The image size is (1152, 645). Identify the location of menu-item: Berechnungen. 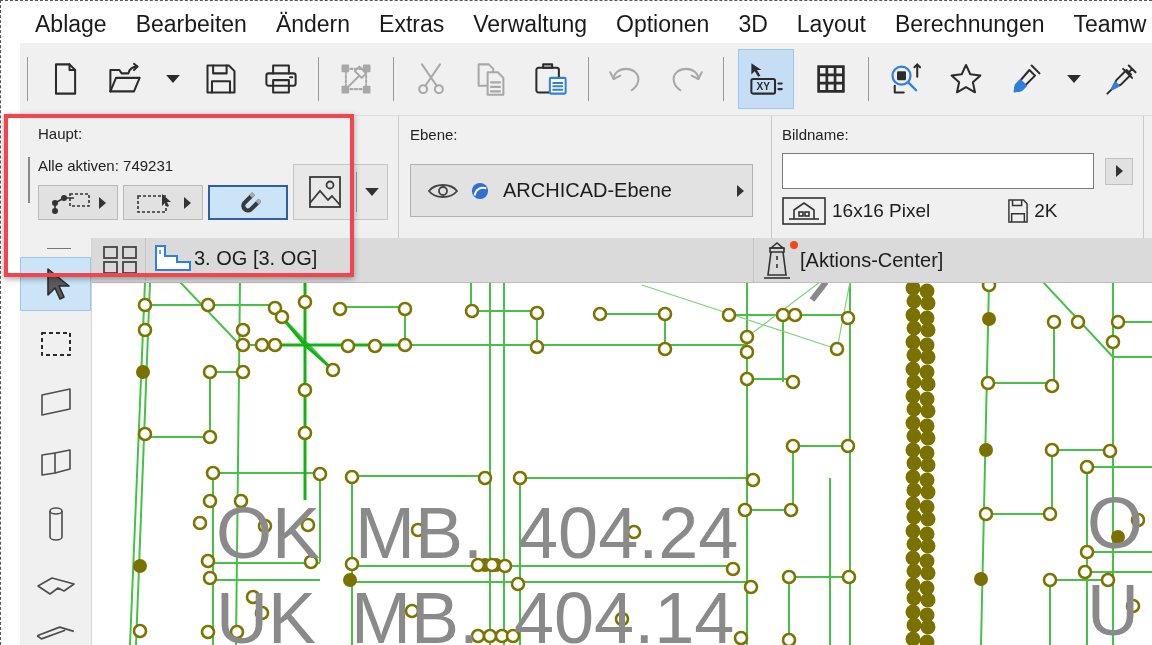
(969, 27).